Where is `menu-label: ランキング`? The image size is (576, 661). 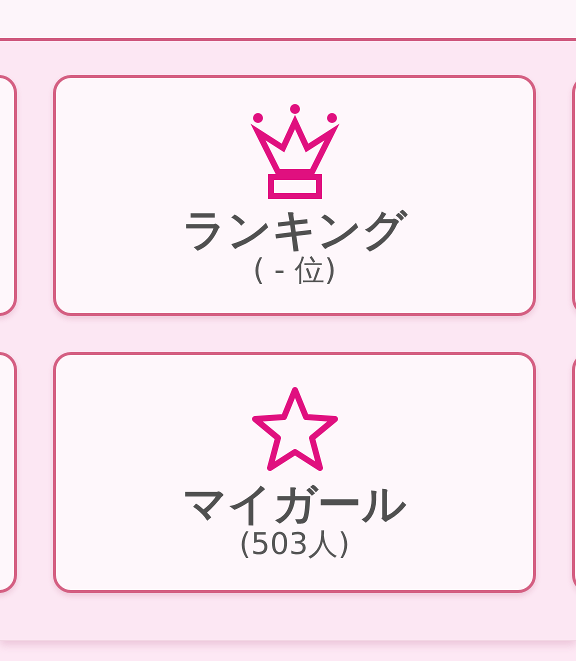 menu-label: ランキング is located at coordinates (294, 231).